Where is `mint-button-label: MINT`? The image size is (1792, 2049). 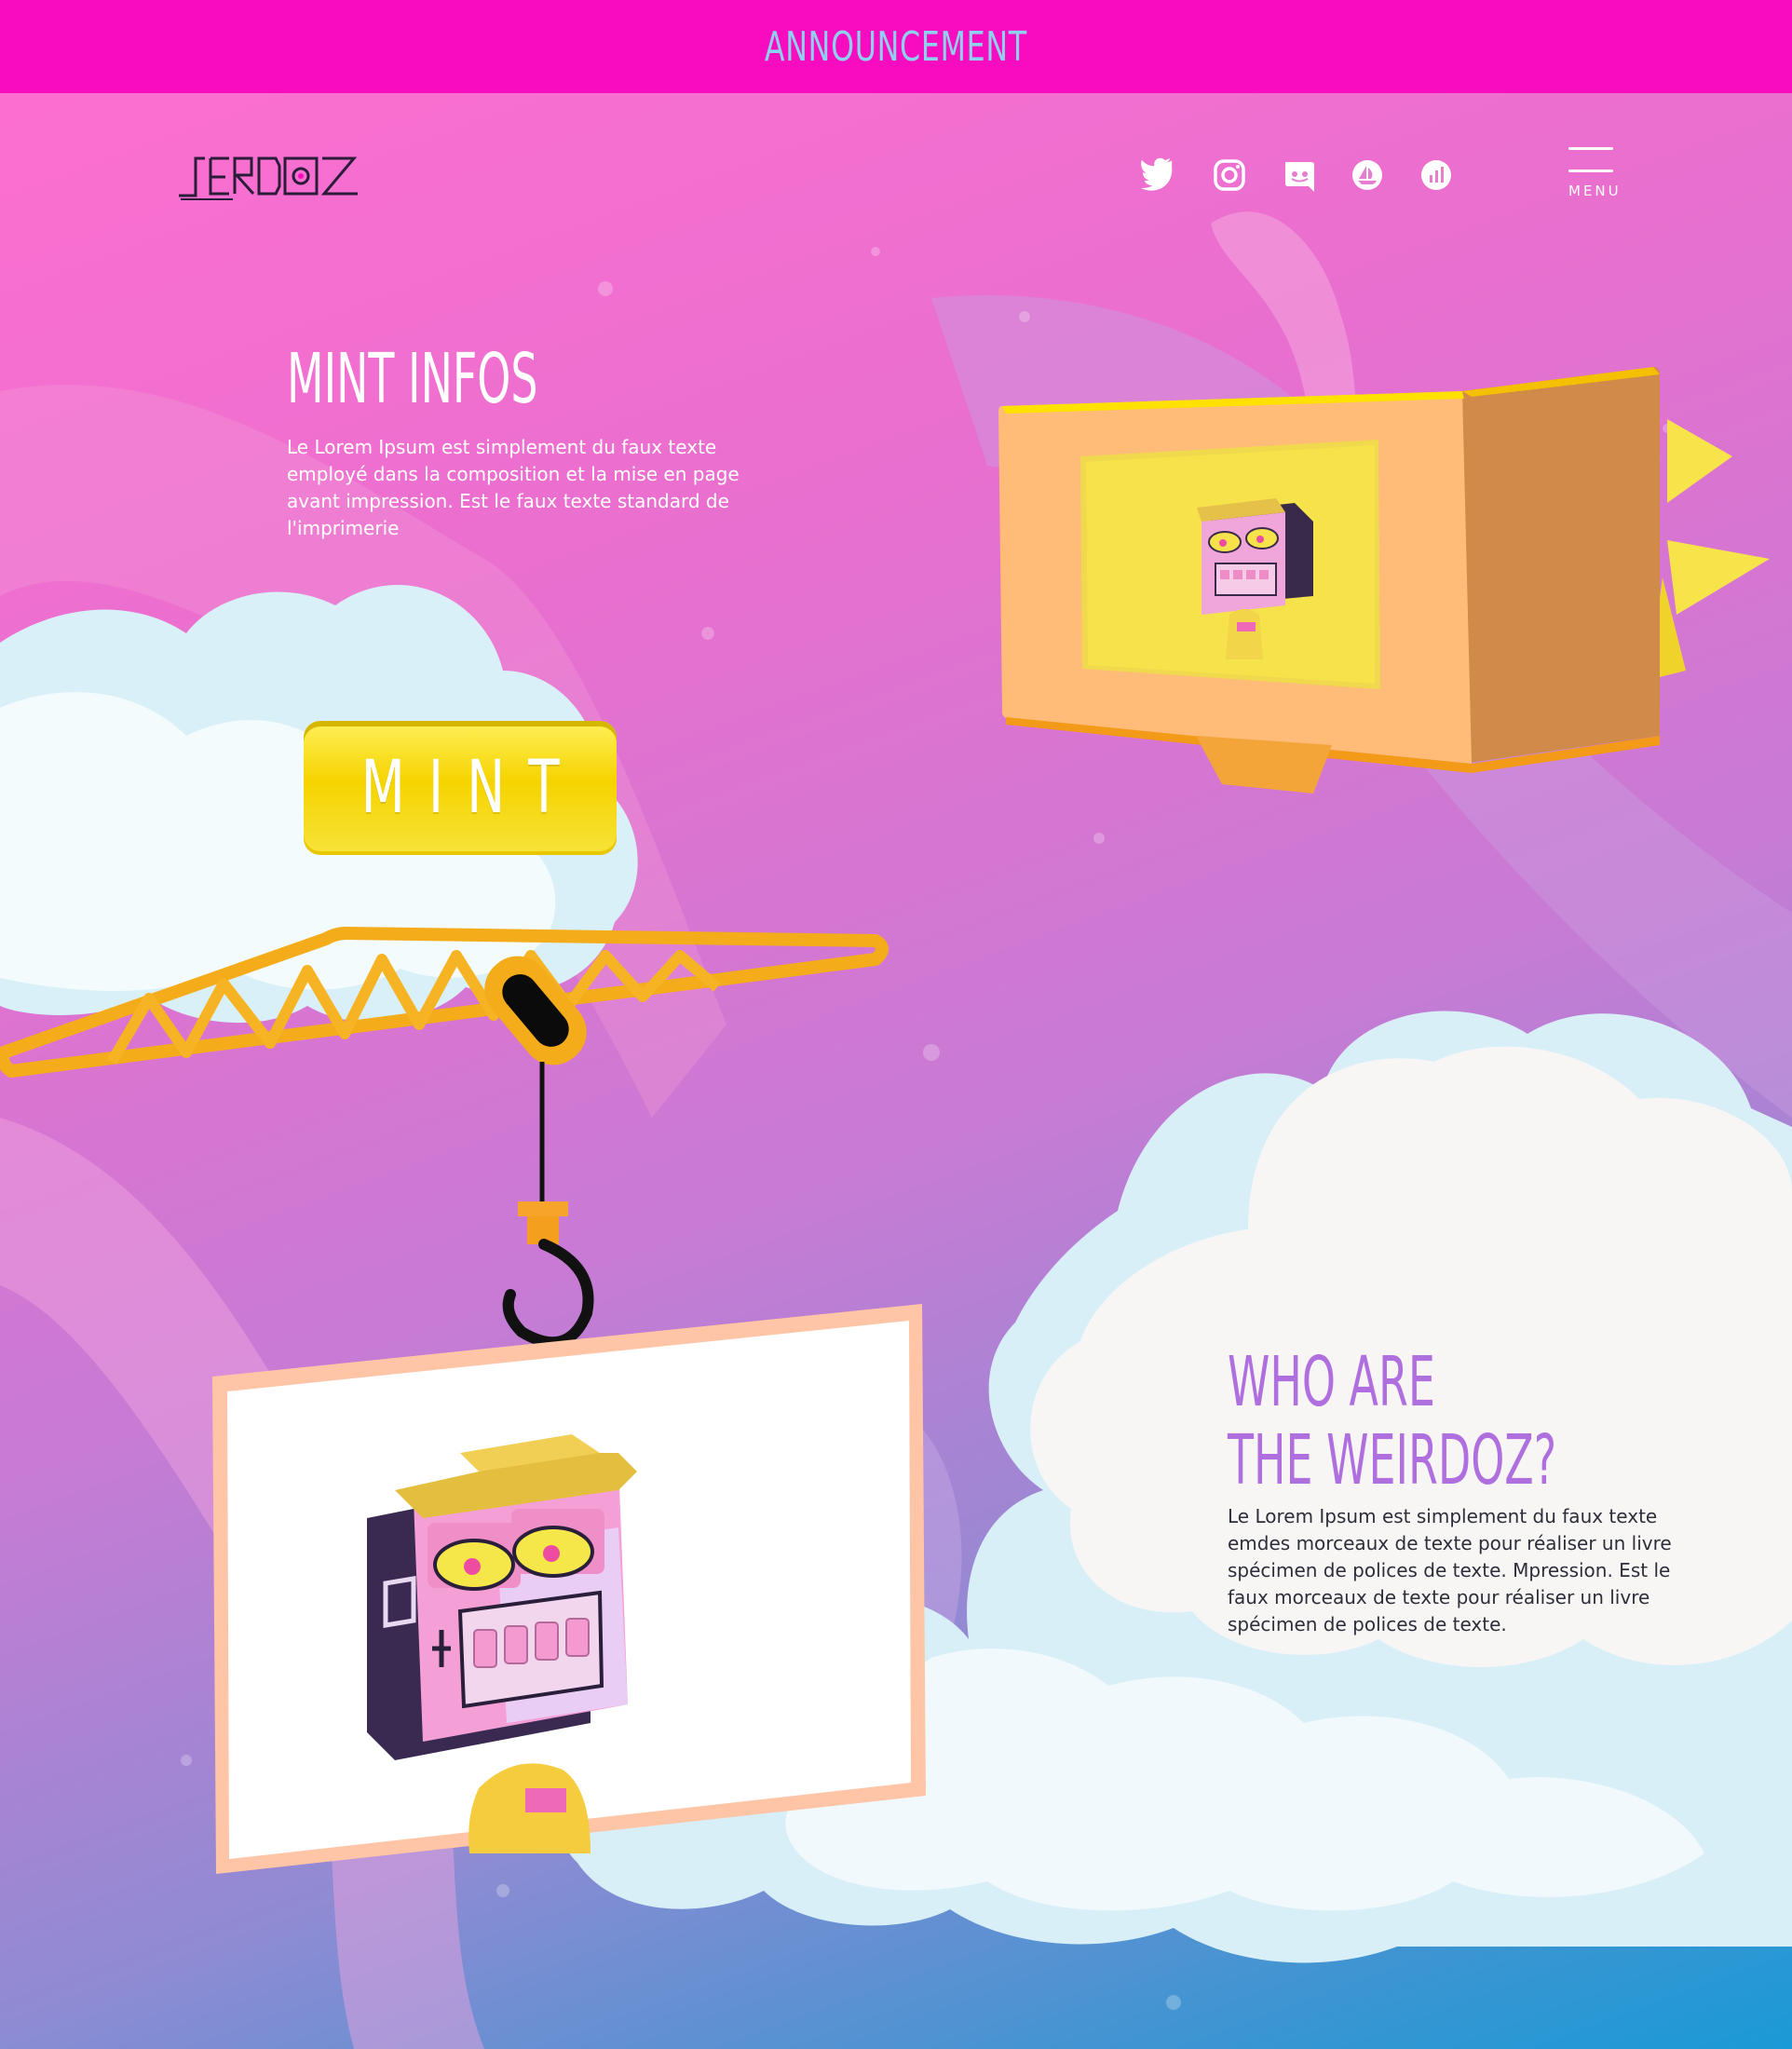
mint-button-label: MINT is located at coordinates (471, 788).